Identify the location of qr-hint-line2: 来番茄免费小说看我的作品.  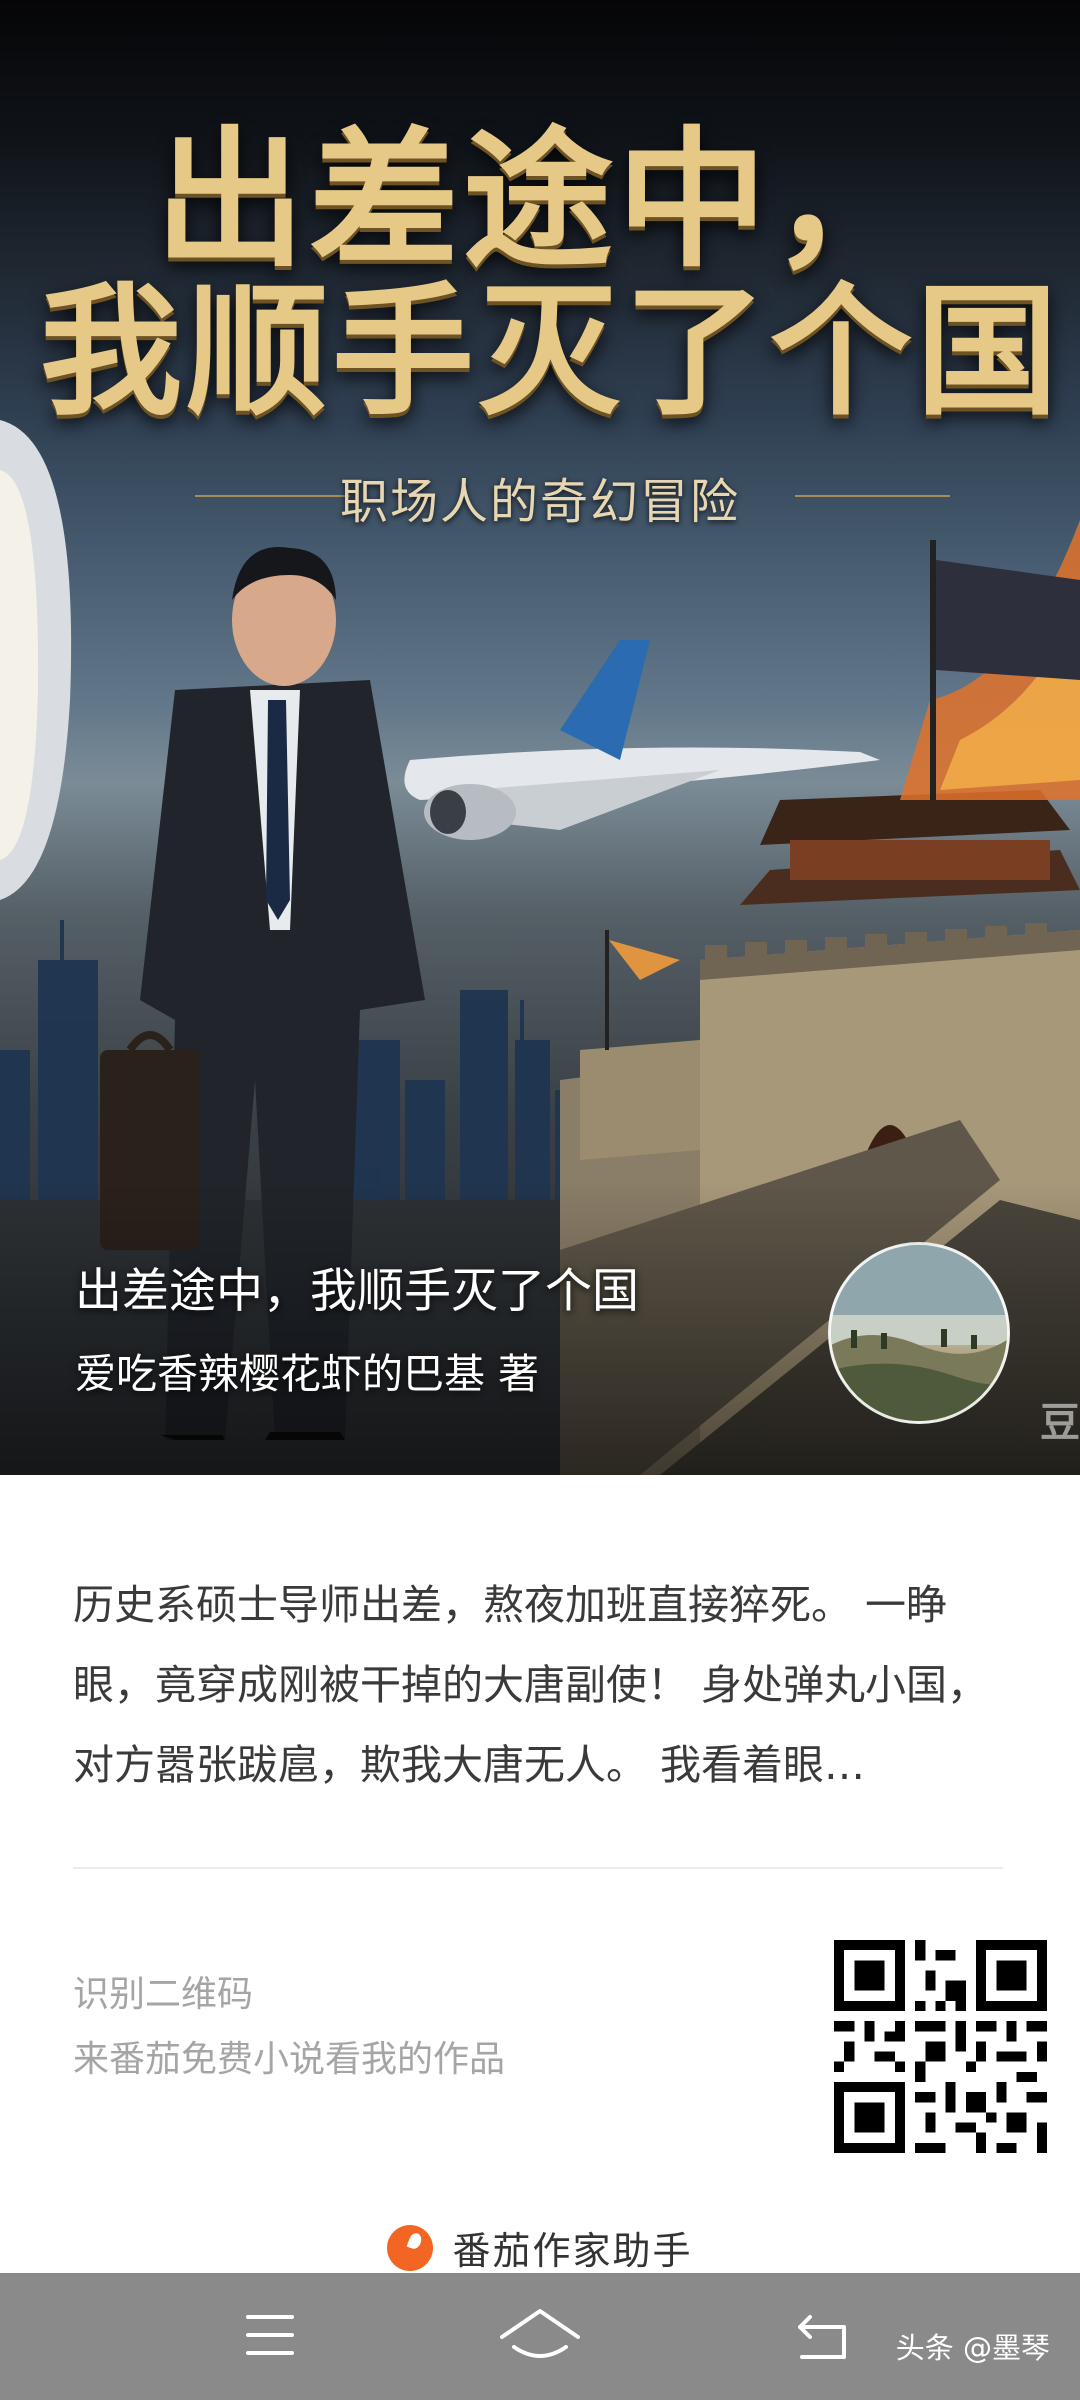
(289, 2059).